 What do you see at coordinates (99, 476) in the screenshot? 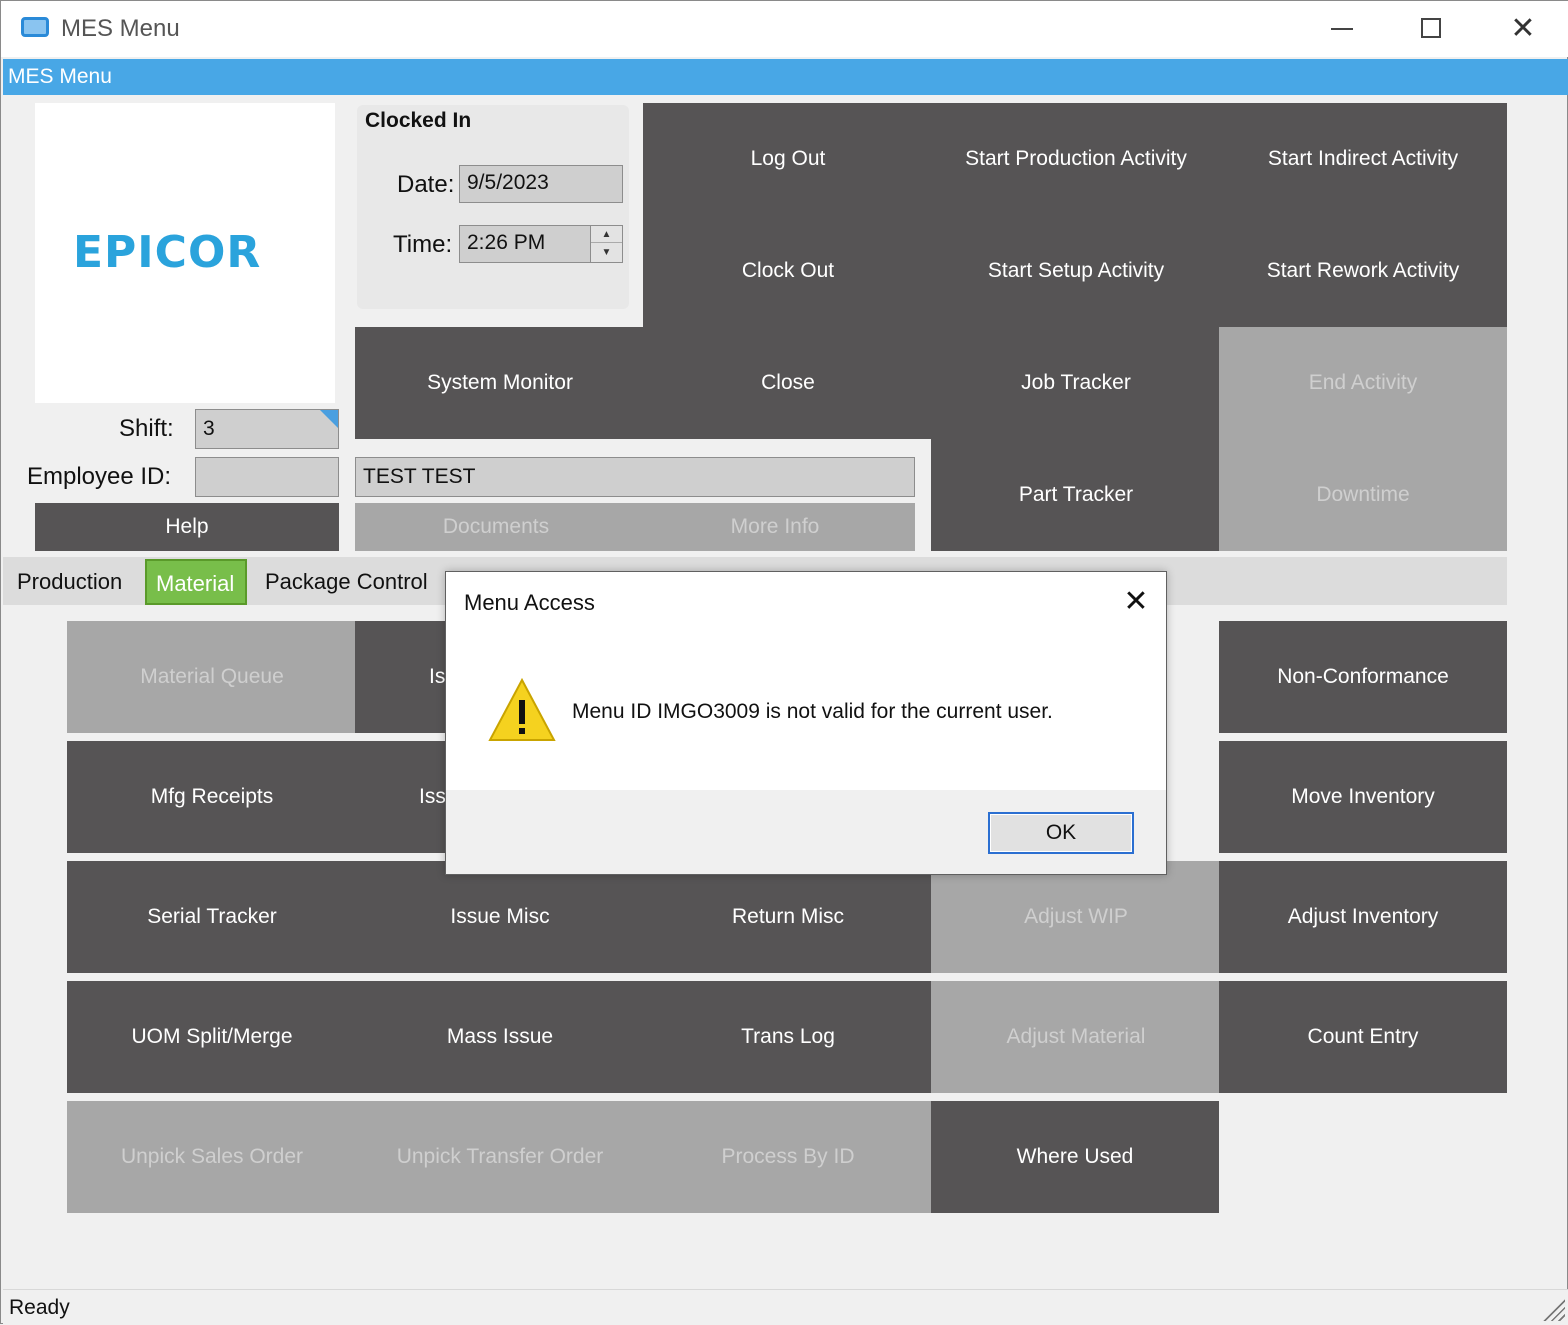
I see `employee-id-label: Employee ID:` at bounding box center [99, 476].